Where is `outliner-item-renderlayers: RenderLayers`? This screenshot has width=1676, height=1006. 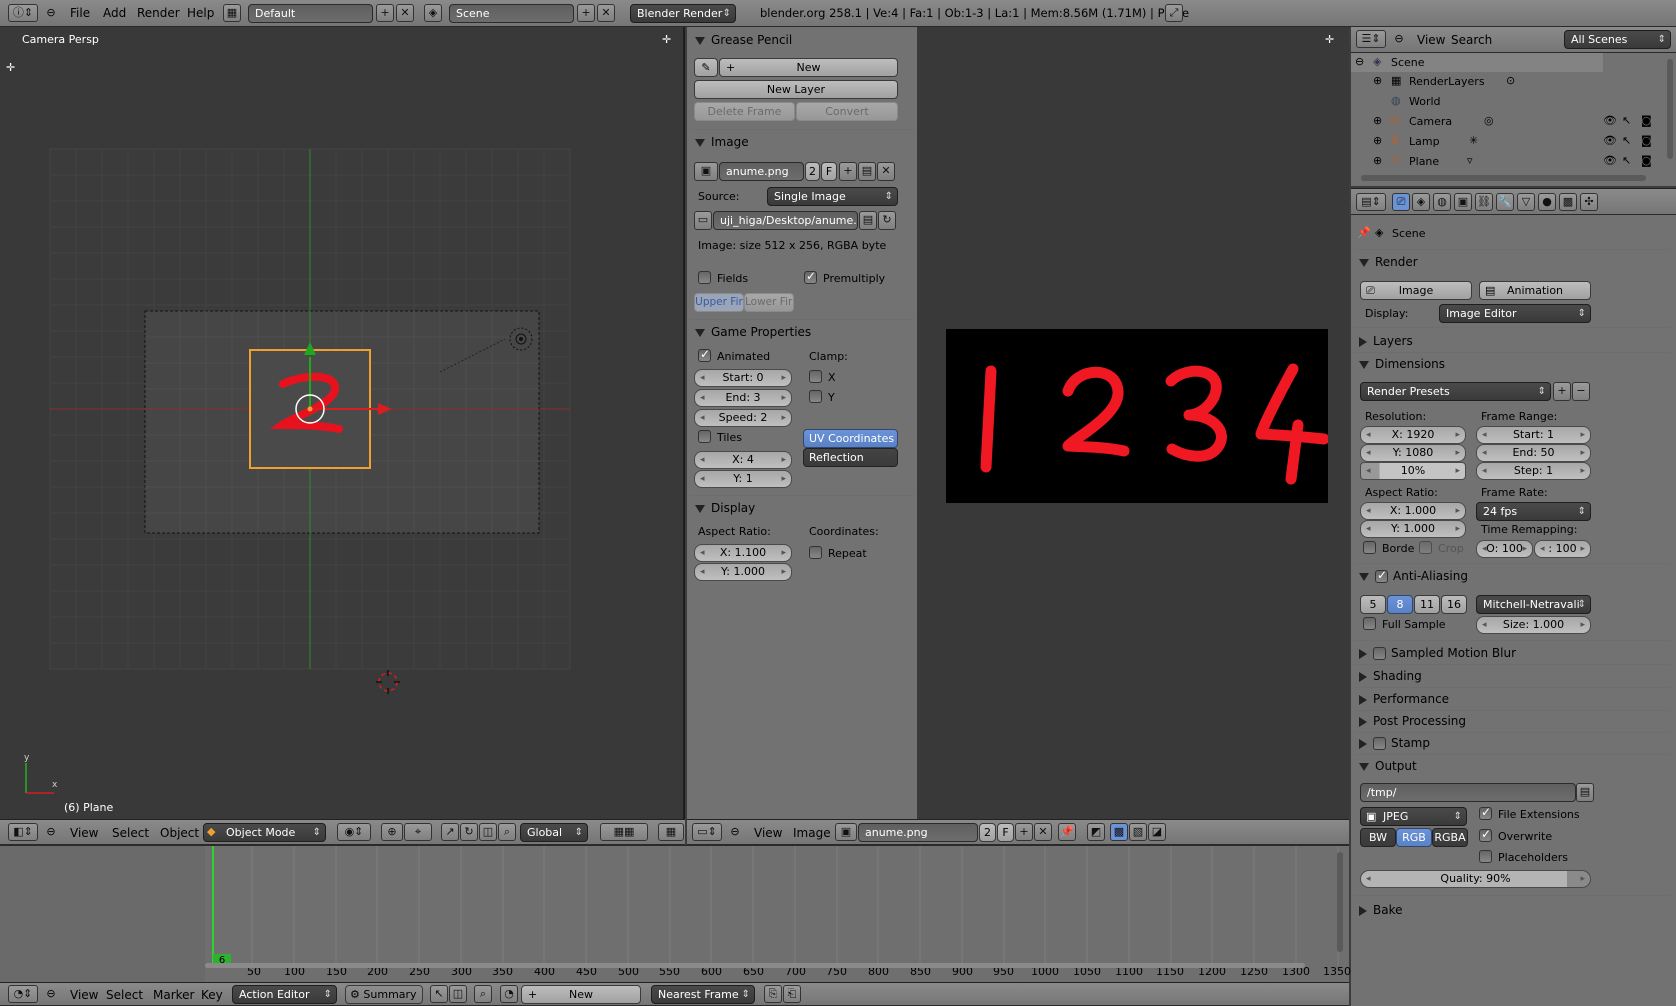
outliner-item-renderlayers: RenderLayers is located at coordinates (1447, 81).